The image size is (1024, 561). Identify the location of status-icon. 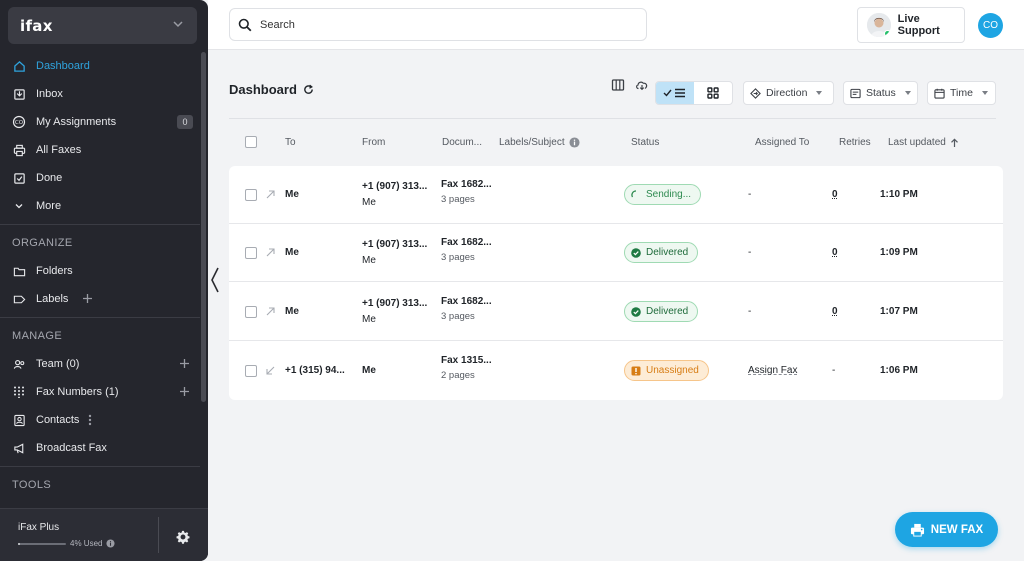
(855, 93).